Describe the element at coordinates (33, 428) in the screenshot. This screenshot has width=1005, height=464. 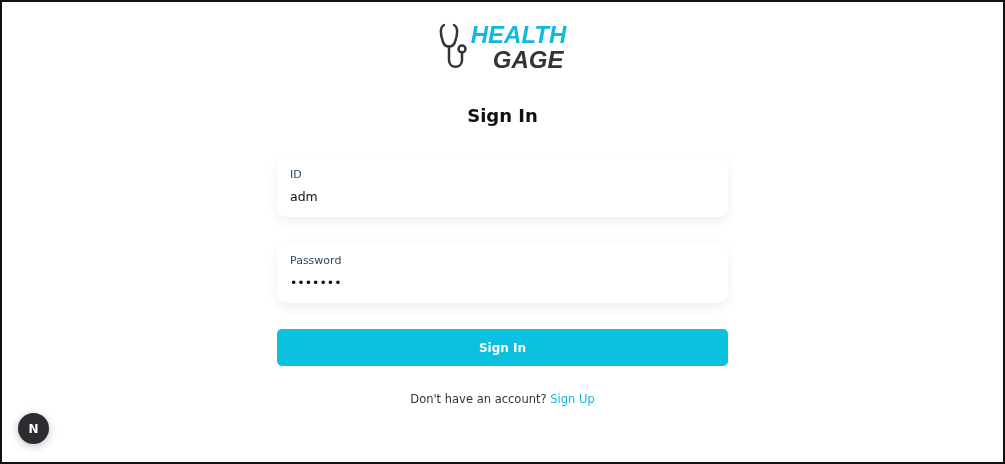
I see `dev-badge-button: N` at that location.